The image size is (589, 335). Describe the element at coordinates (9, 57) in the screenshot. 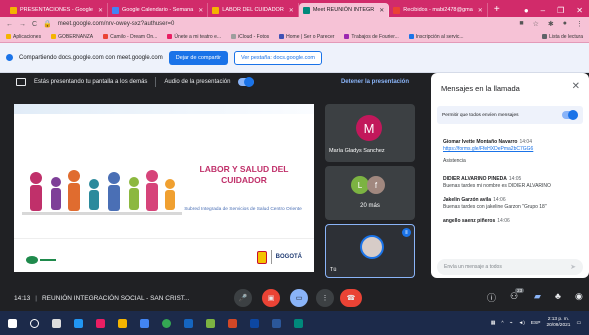

I see `sharing-icon` at that location.